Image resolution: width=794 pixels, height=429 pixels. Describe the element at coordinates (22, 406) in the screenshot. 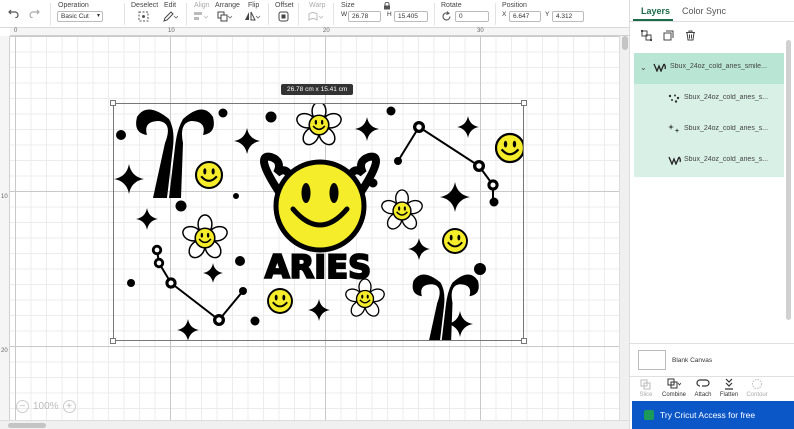

I see `zoom-out-button: −` at that location.